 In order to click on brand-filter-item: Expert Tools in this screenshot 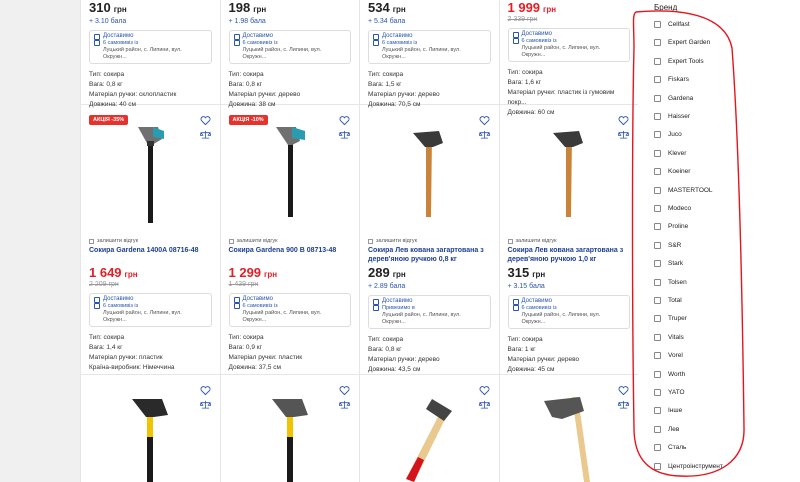, I will do `click(679, 61)`.